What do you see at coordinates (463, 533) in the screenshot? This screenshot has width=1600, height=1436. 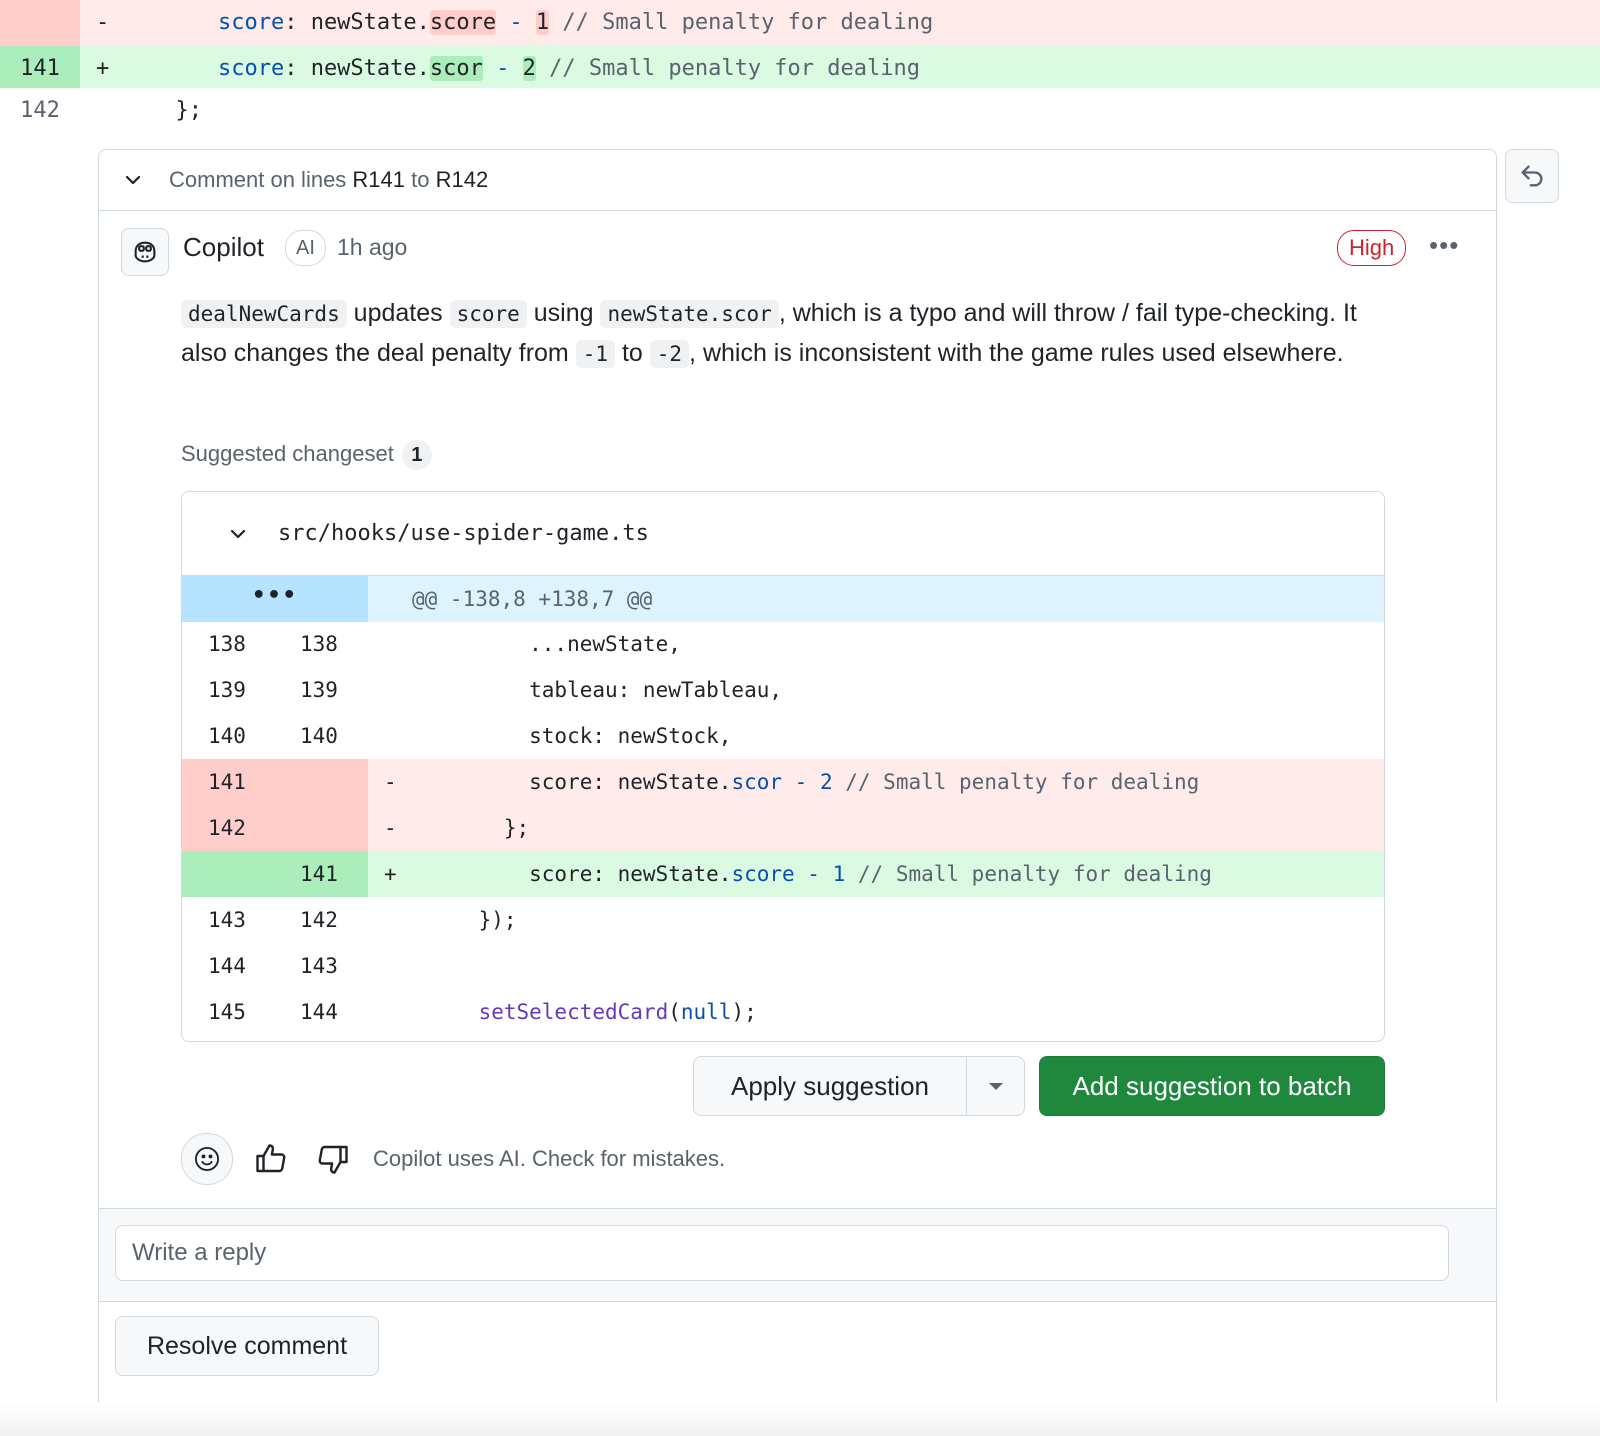 I see `file-path: src/hooks/use-spider-game.ts` at bounding box center [463, 533].